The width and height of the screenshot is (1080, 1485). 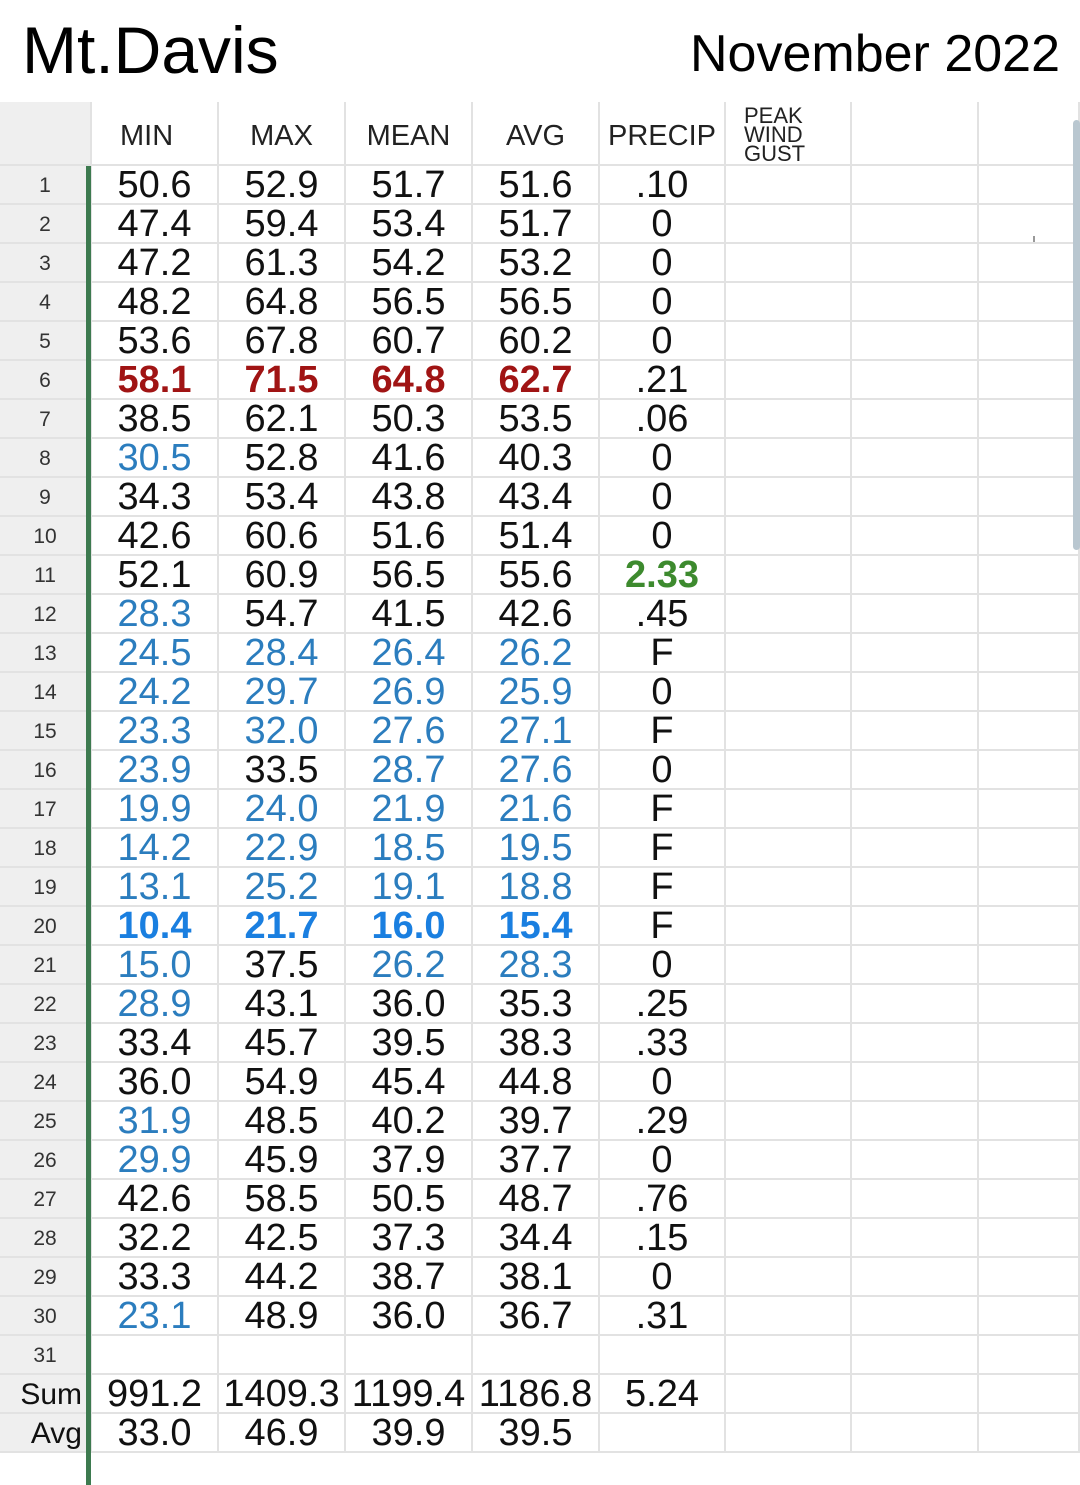 What do you see at coordinates (282, 380) in the screenshot?
I see `max-cell: 71.5` at bounding box center [282, 380].